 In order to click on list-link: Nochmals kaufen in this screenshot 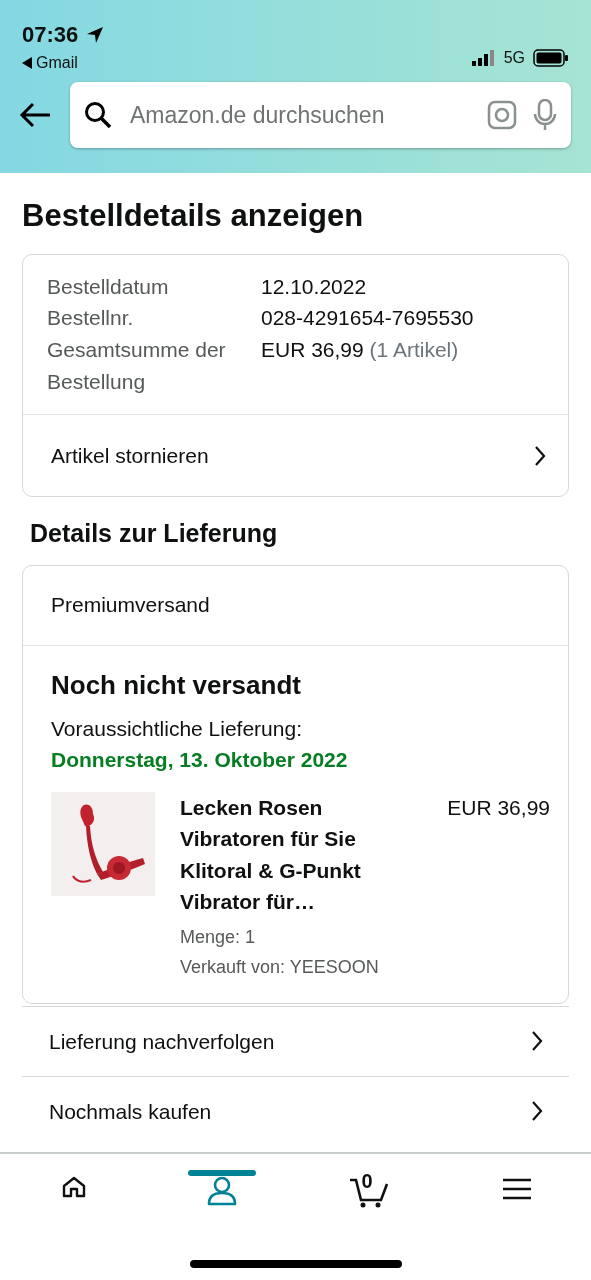, I will do `click(295, 1110)`.